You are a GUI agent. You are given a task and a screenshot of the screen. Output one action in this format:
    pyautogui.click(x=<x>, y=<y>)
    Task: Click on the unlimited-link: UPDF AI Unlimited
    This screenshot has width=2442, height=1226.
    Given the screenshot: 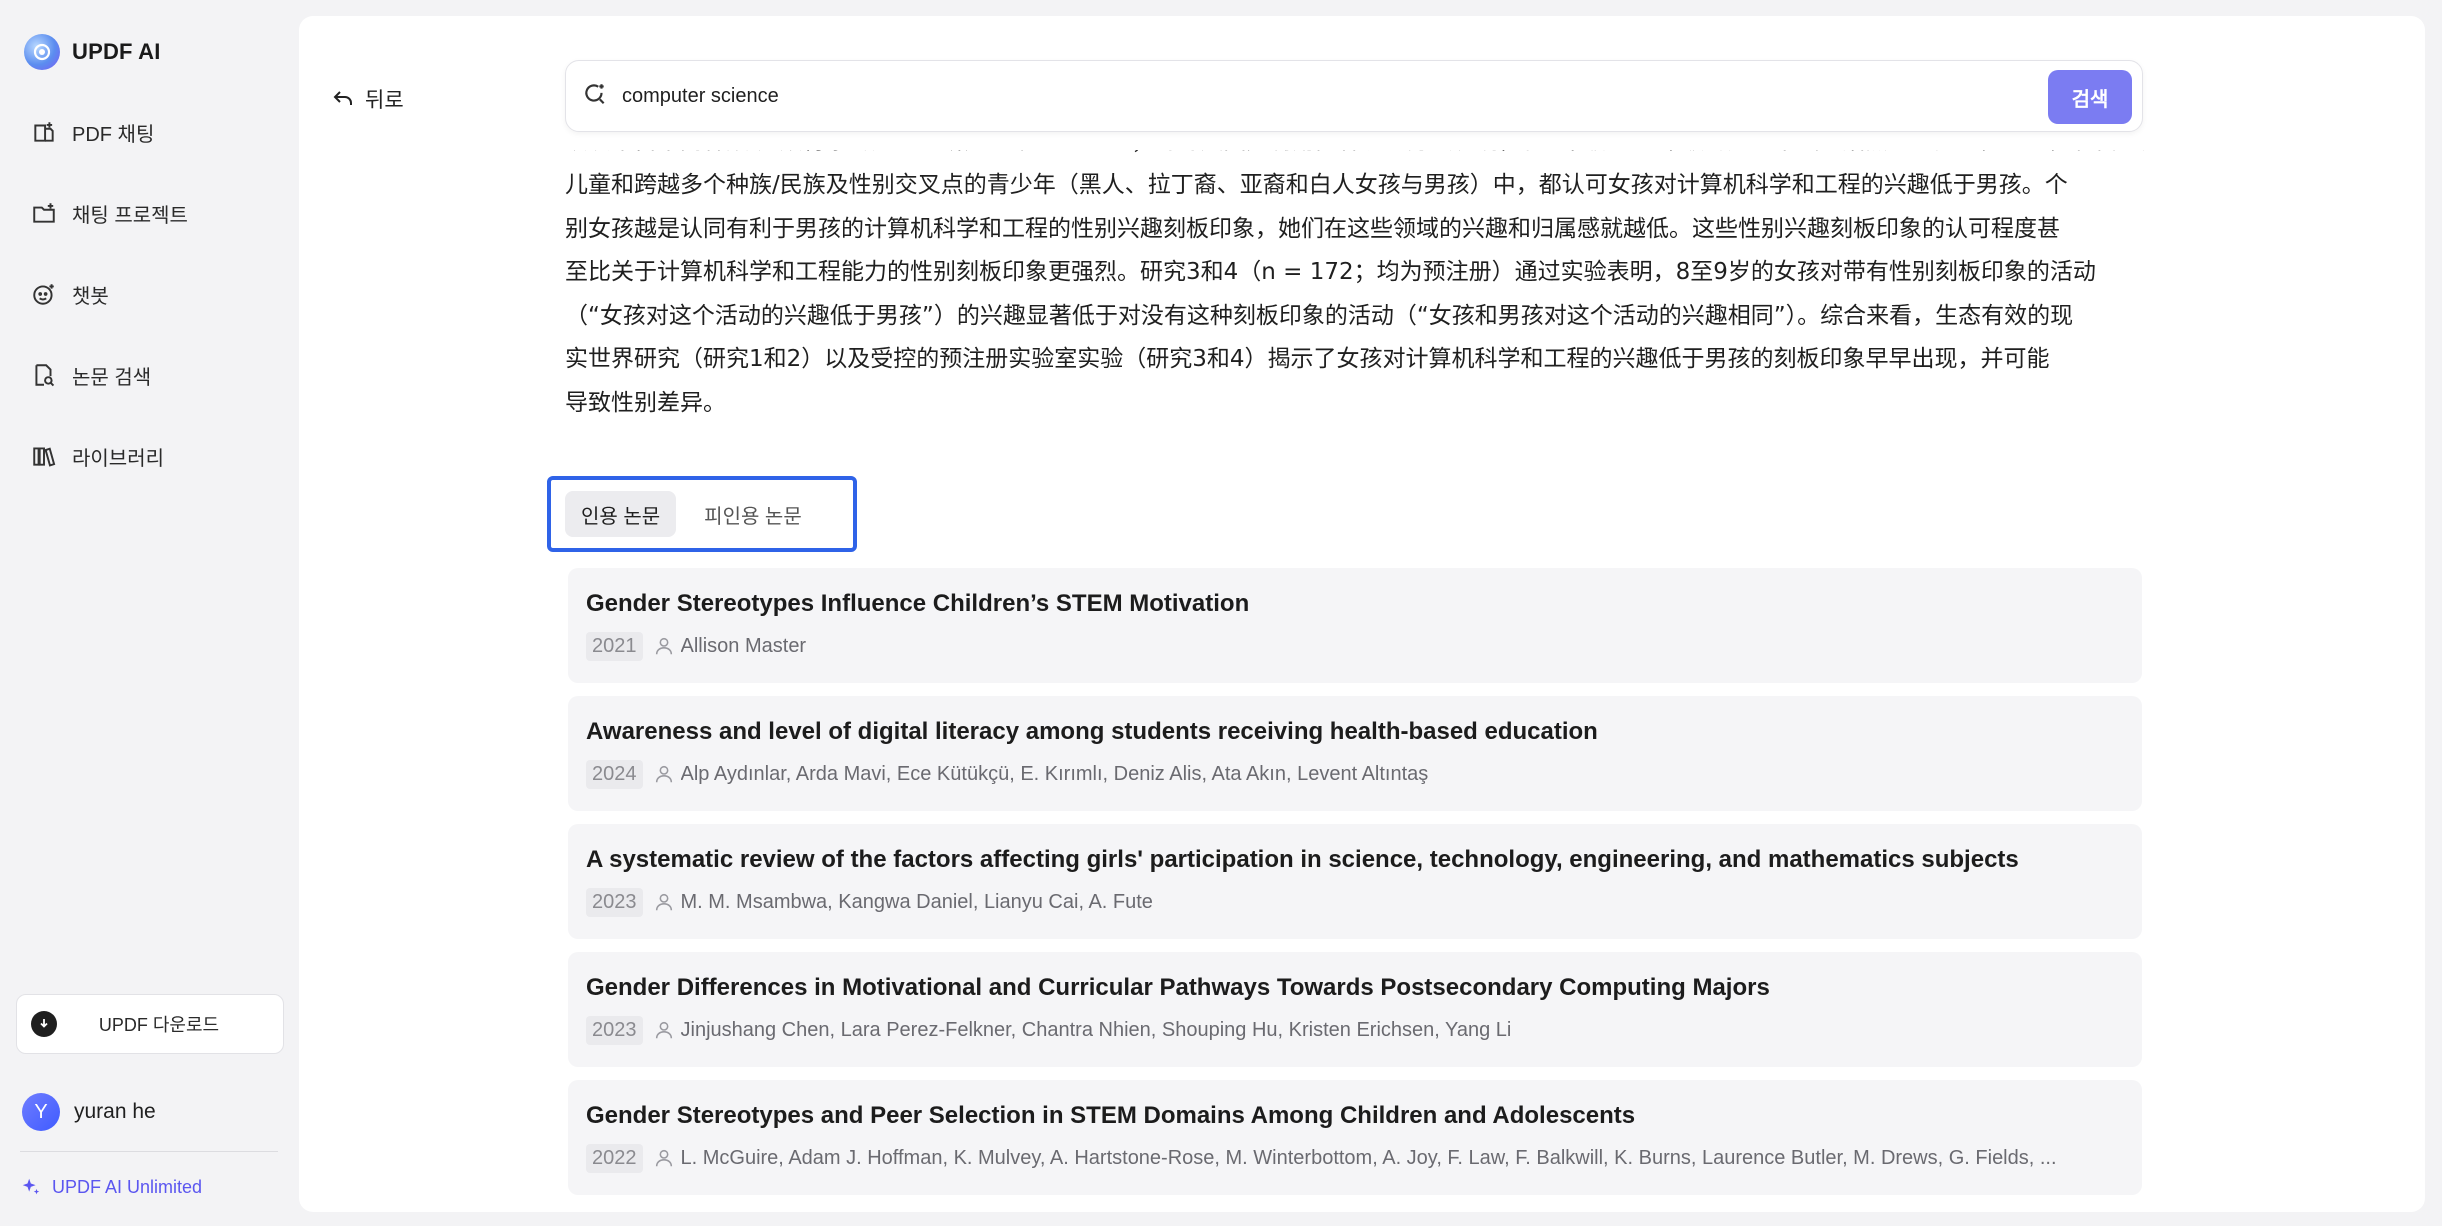 What is the action you would take?
    pyautogui.click(x=111, y=1187)
    